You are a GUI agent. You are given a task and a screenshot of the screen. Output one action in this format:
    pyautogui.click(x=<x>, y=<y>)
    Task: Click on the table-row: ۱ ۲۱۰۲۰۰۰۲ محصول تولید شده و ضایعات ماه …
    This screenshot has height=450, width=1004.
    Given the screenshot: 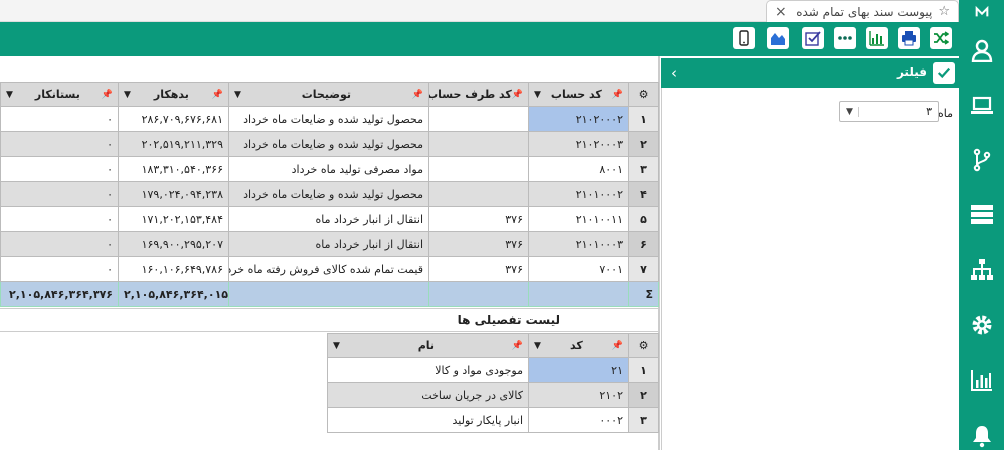 What is the action you would take?
    pyautogui.click(x=329, y=119)
    